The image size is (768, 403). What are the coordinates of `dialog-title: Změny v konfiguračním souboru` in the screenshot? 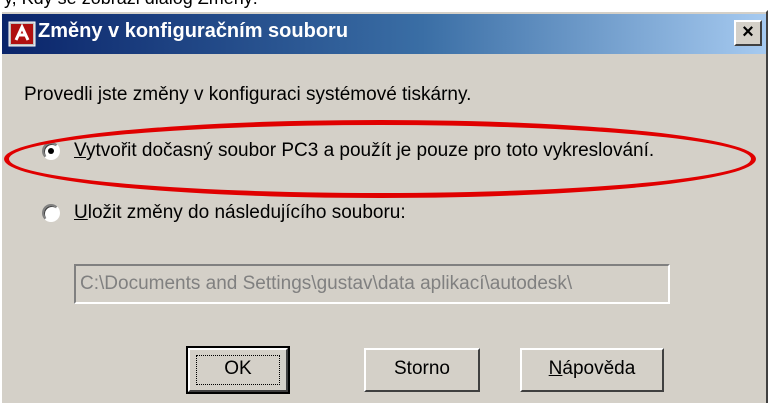 It's located at (193, 31).